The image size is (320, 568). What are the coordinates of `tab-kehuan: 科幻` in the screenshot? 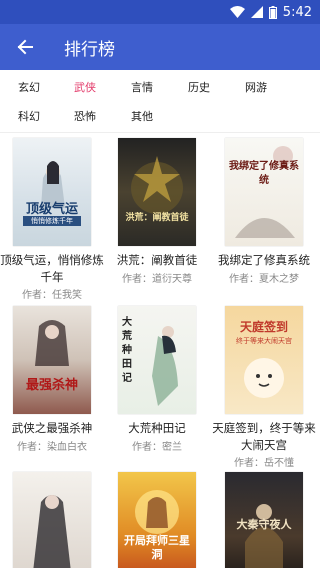 It's located at (29, 116).